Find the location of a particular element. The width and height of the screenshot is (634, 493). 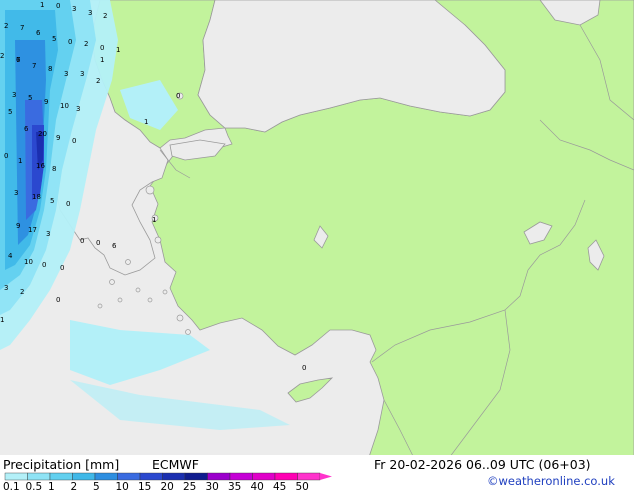

legend-tick-label: 20 is located at coordinates (167, 487).